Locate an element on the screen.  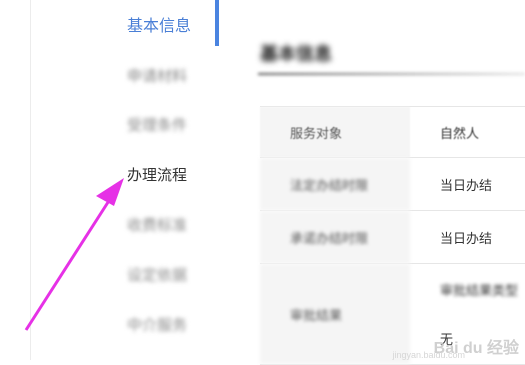
annotation-arrow-icon is located at coordinates (74, 254).